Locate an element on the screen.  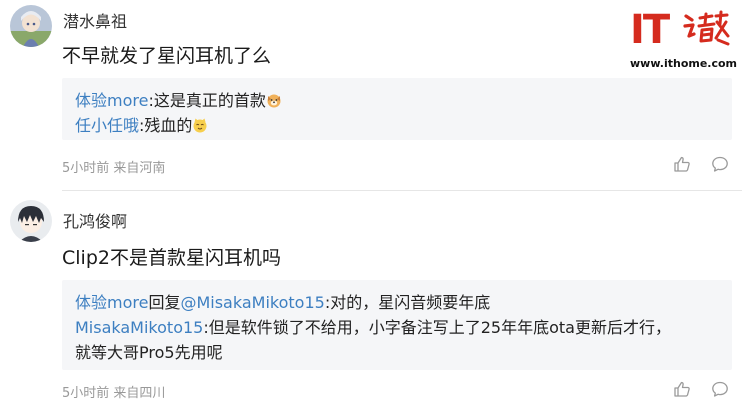
reply-text: 就等大哥Pro5先用呢 is located at coordinates (149, 352).